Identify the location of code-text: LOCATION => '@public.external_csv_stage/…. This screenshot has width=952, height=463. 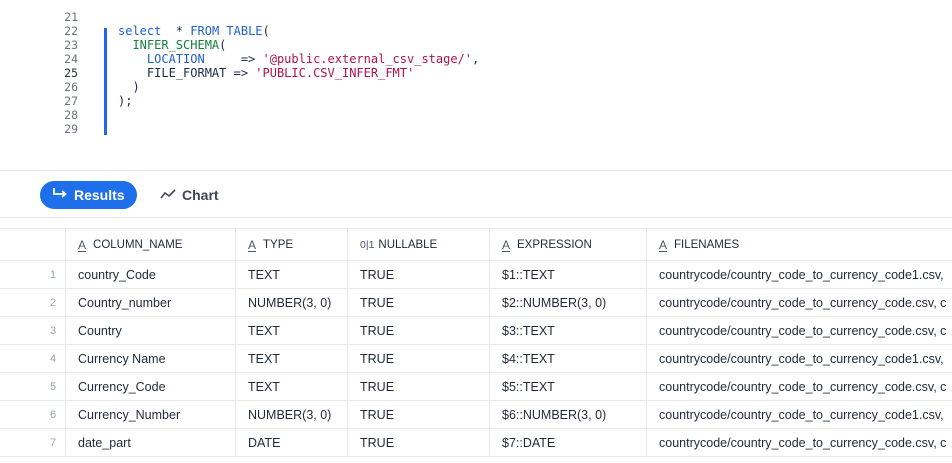
(298, 59).